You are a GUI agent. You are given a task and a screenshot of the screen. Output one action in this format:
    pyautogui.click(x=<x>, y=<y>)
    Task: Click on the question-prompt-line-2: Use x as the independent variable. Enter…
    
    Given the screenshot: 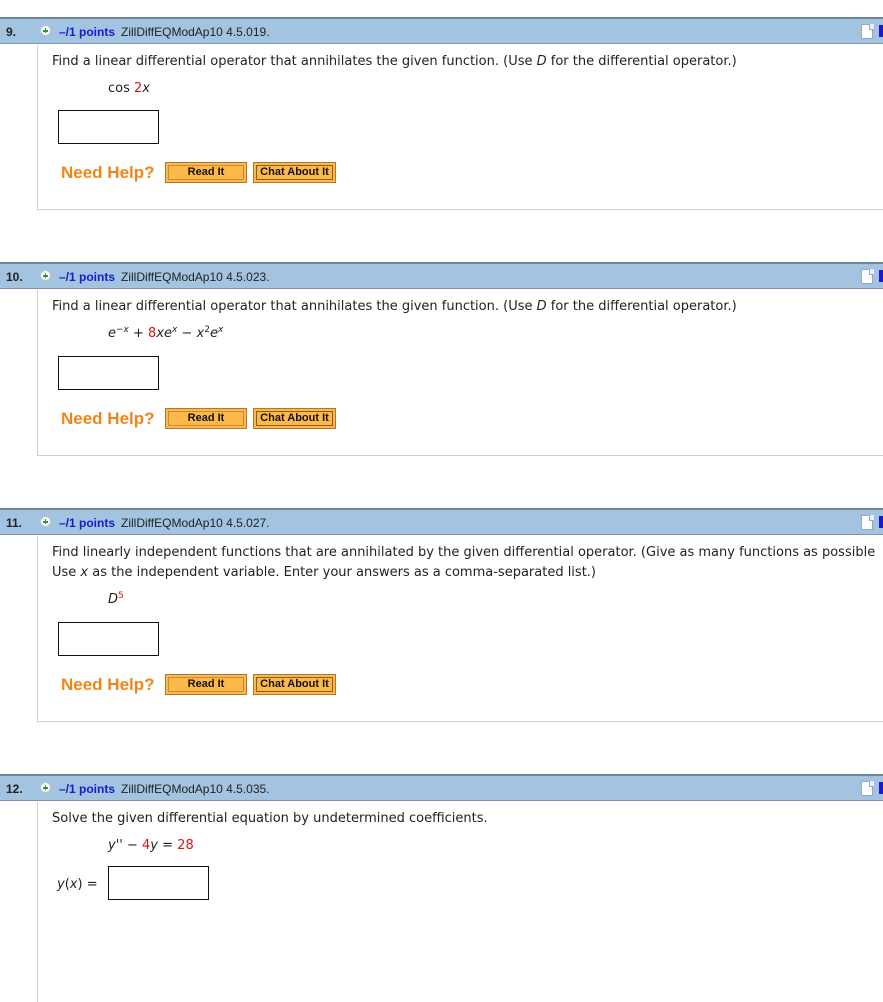 What is the action you would take?
    pyautogui.click(x=324, y=572)
    